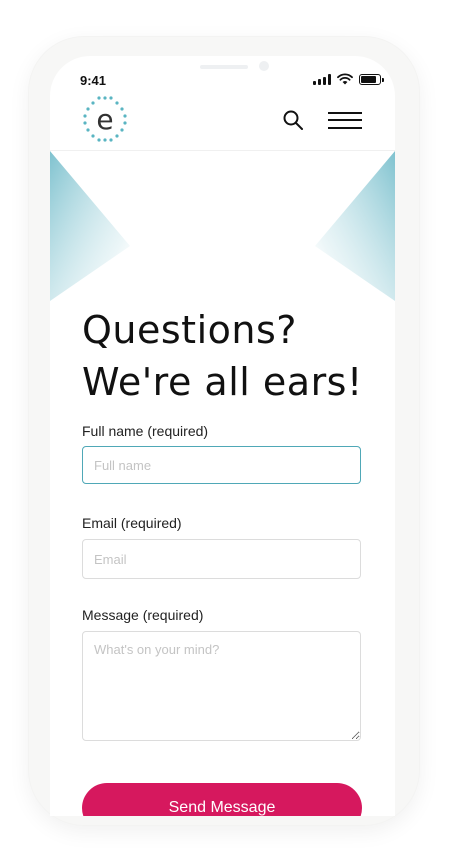 The width and height of the screenshot is (450, 863). Describe the element at coordinates (345, 79) in the screenshot. I see `wifi-icon` at that location.